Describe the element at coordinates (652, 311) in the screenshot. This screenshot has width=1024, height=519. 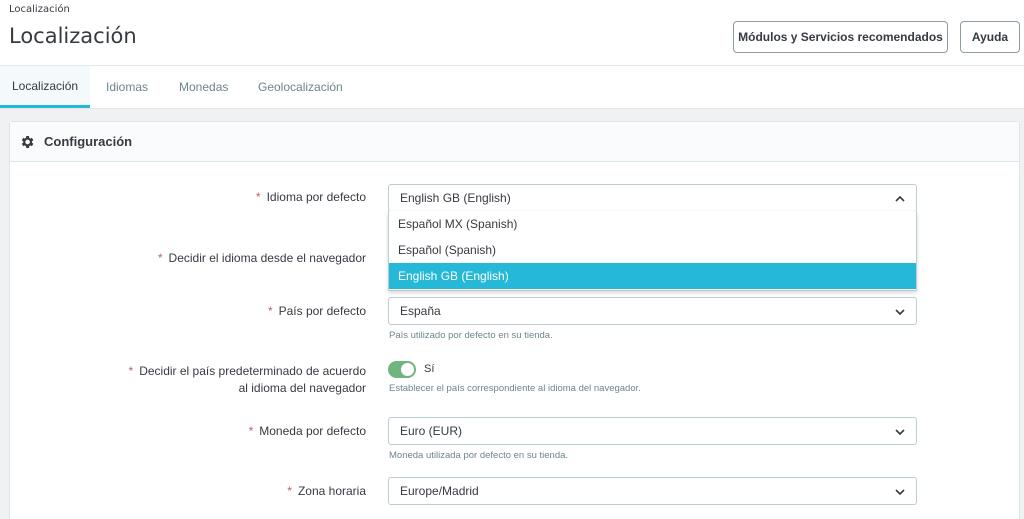
I see `default-country-select: España` at that location.